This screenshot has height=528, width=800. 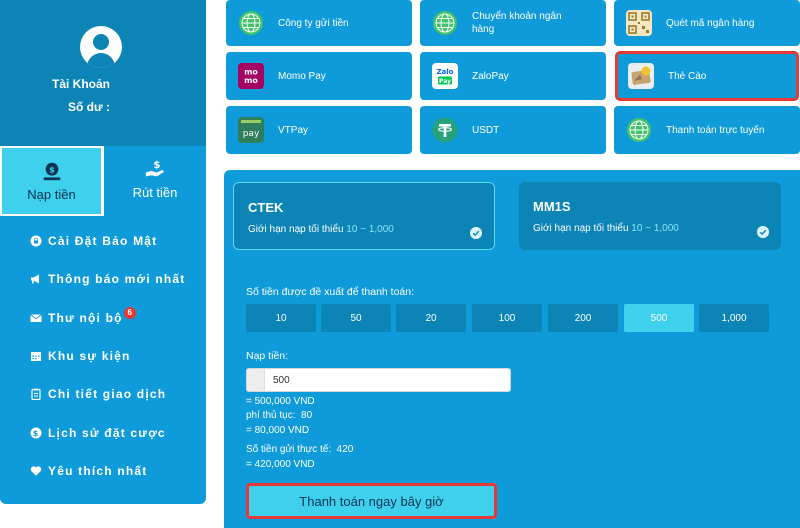 I want to click on megaphone-icon, so click(x=35, y=279).